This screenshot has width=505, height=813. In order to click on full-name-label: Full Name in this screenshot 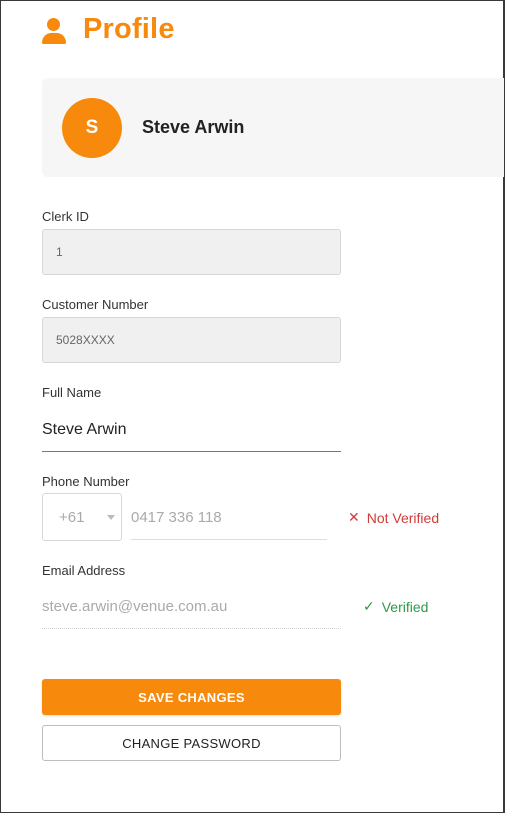, I will do `click(72, 392)`.